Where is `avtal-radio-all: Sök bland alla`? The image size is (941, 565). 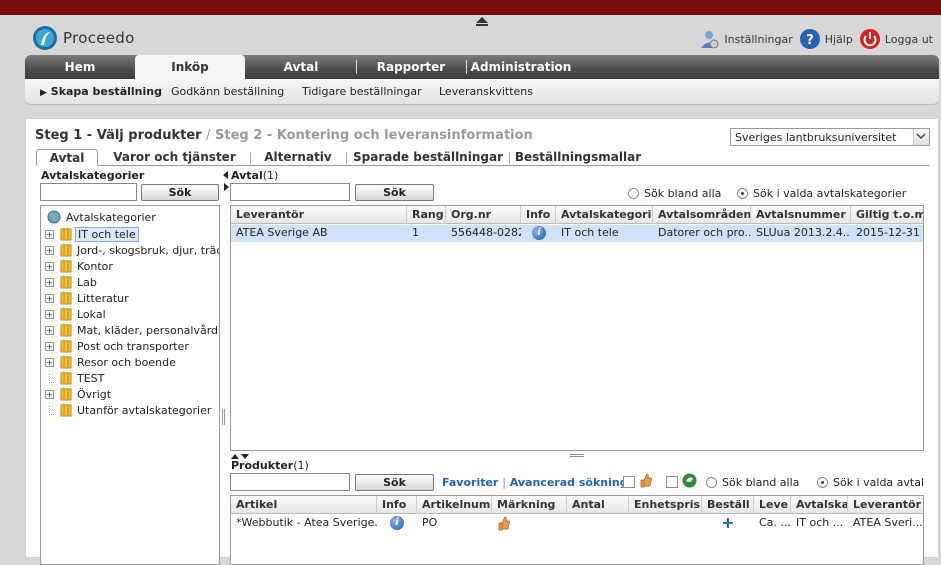
avtal-radio-all: Sök bland alla is located at coordinates (674, 193).